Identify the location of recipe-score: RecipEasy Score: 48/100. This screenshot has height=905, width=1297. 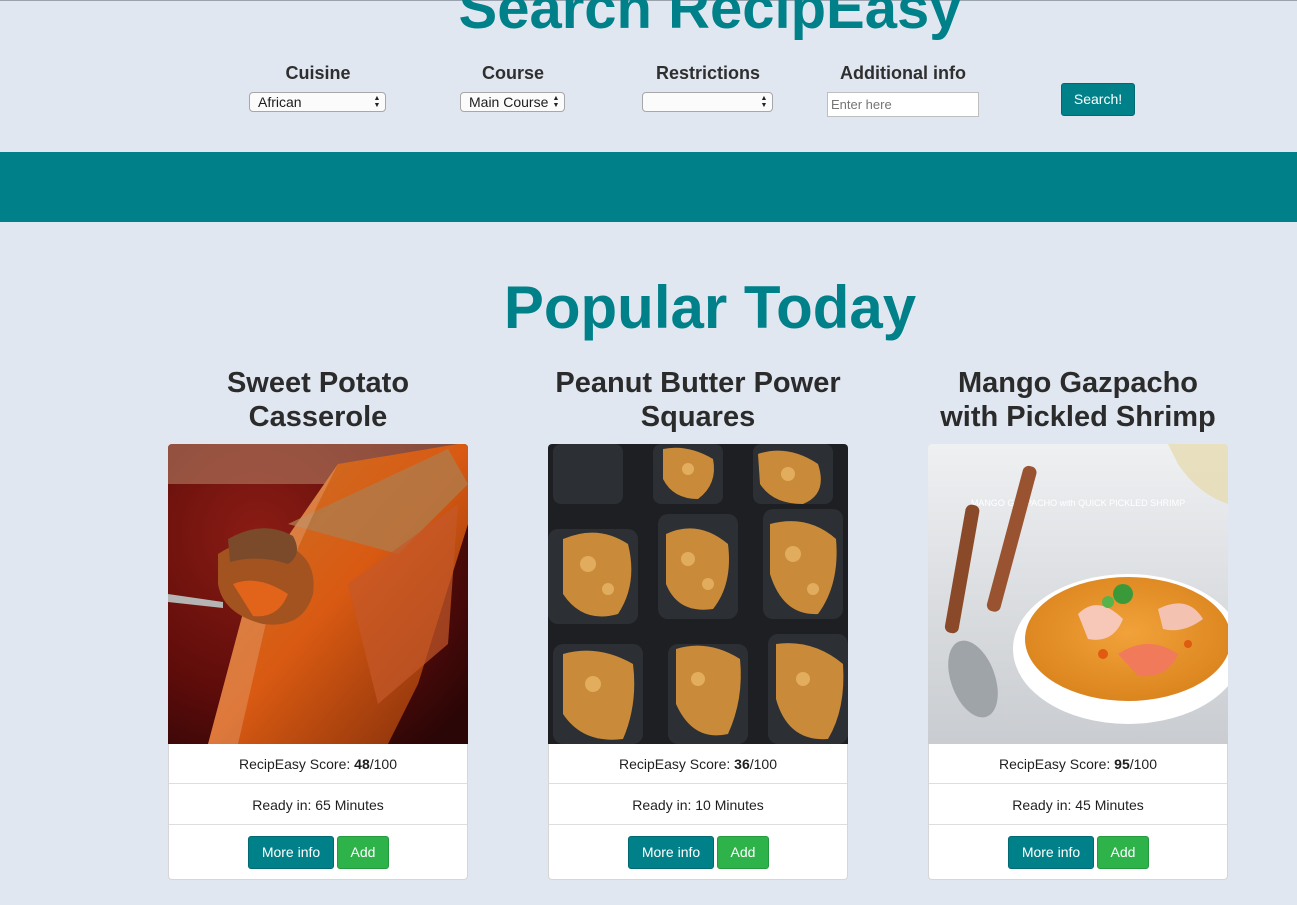
(318, 764).